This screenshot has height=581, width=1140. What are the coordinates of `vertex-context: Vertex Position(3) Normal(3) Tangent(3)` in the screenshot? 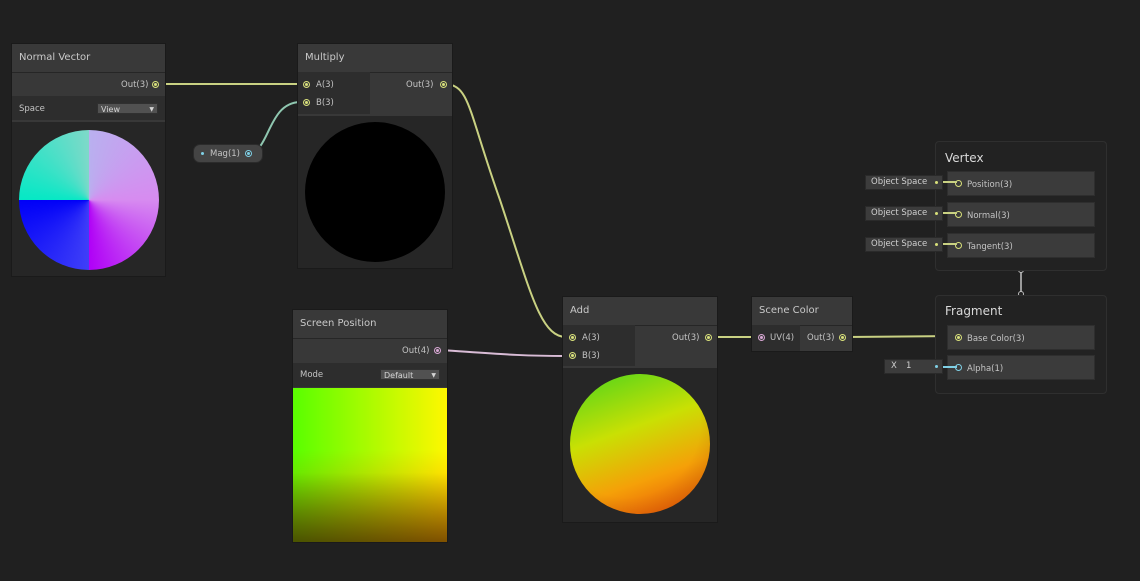 It's located at (1021, 206).